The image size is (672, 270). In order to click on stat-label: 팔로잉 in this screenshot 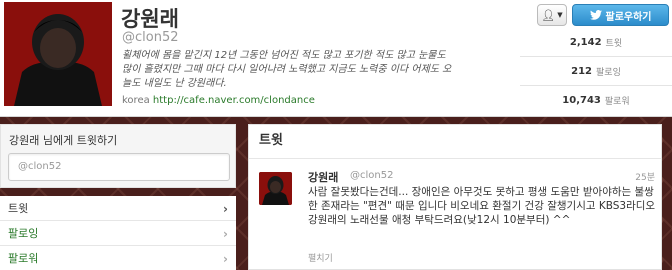, I will do `click(608, 72)`.